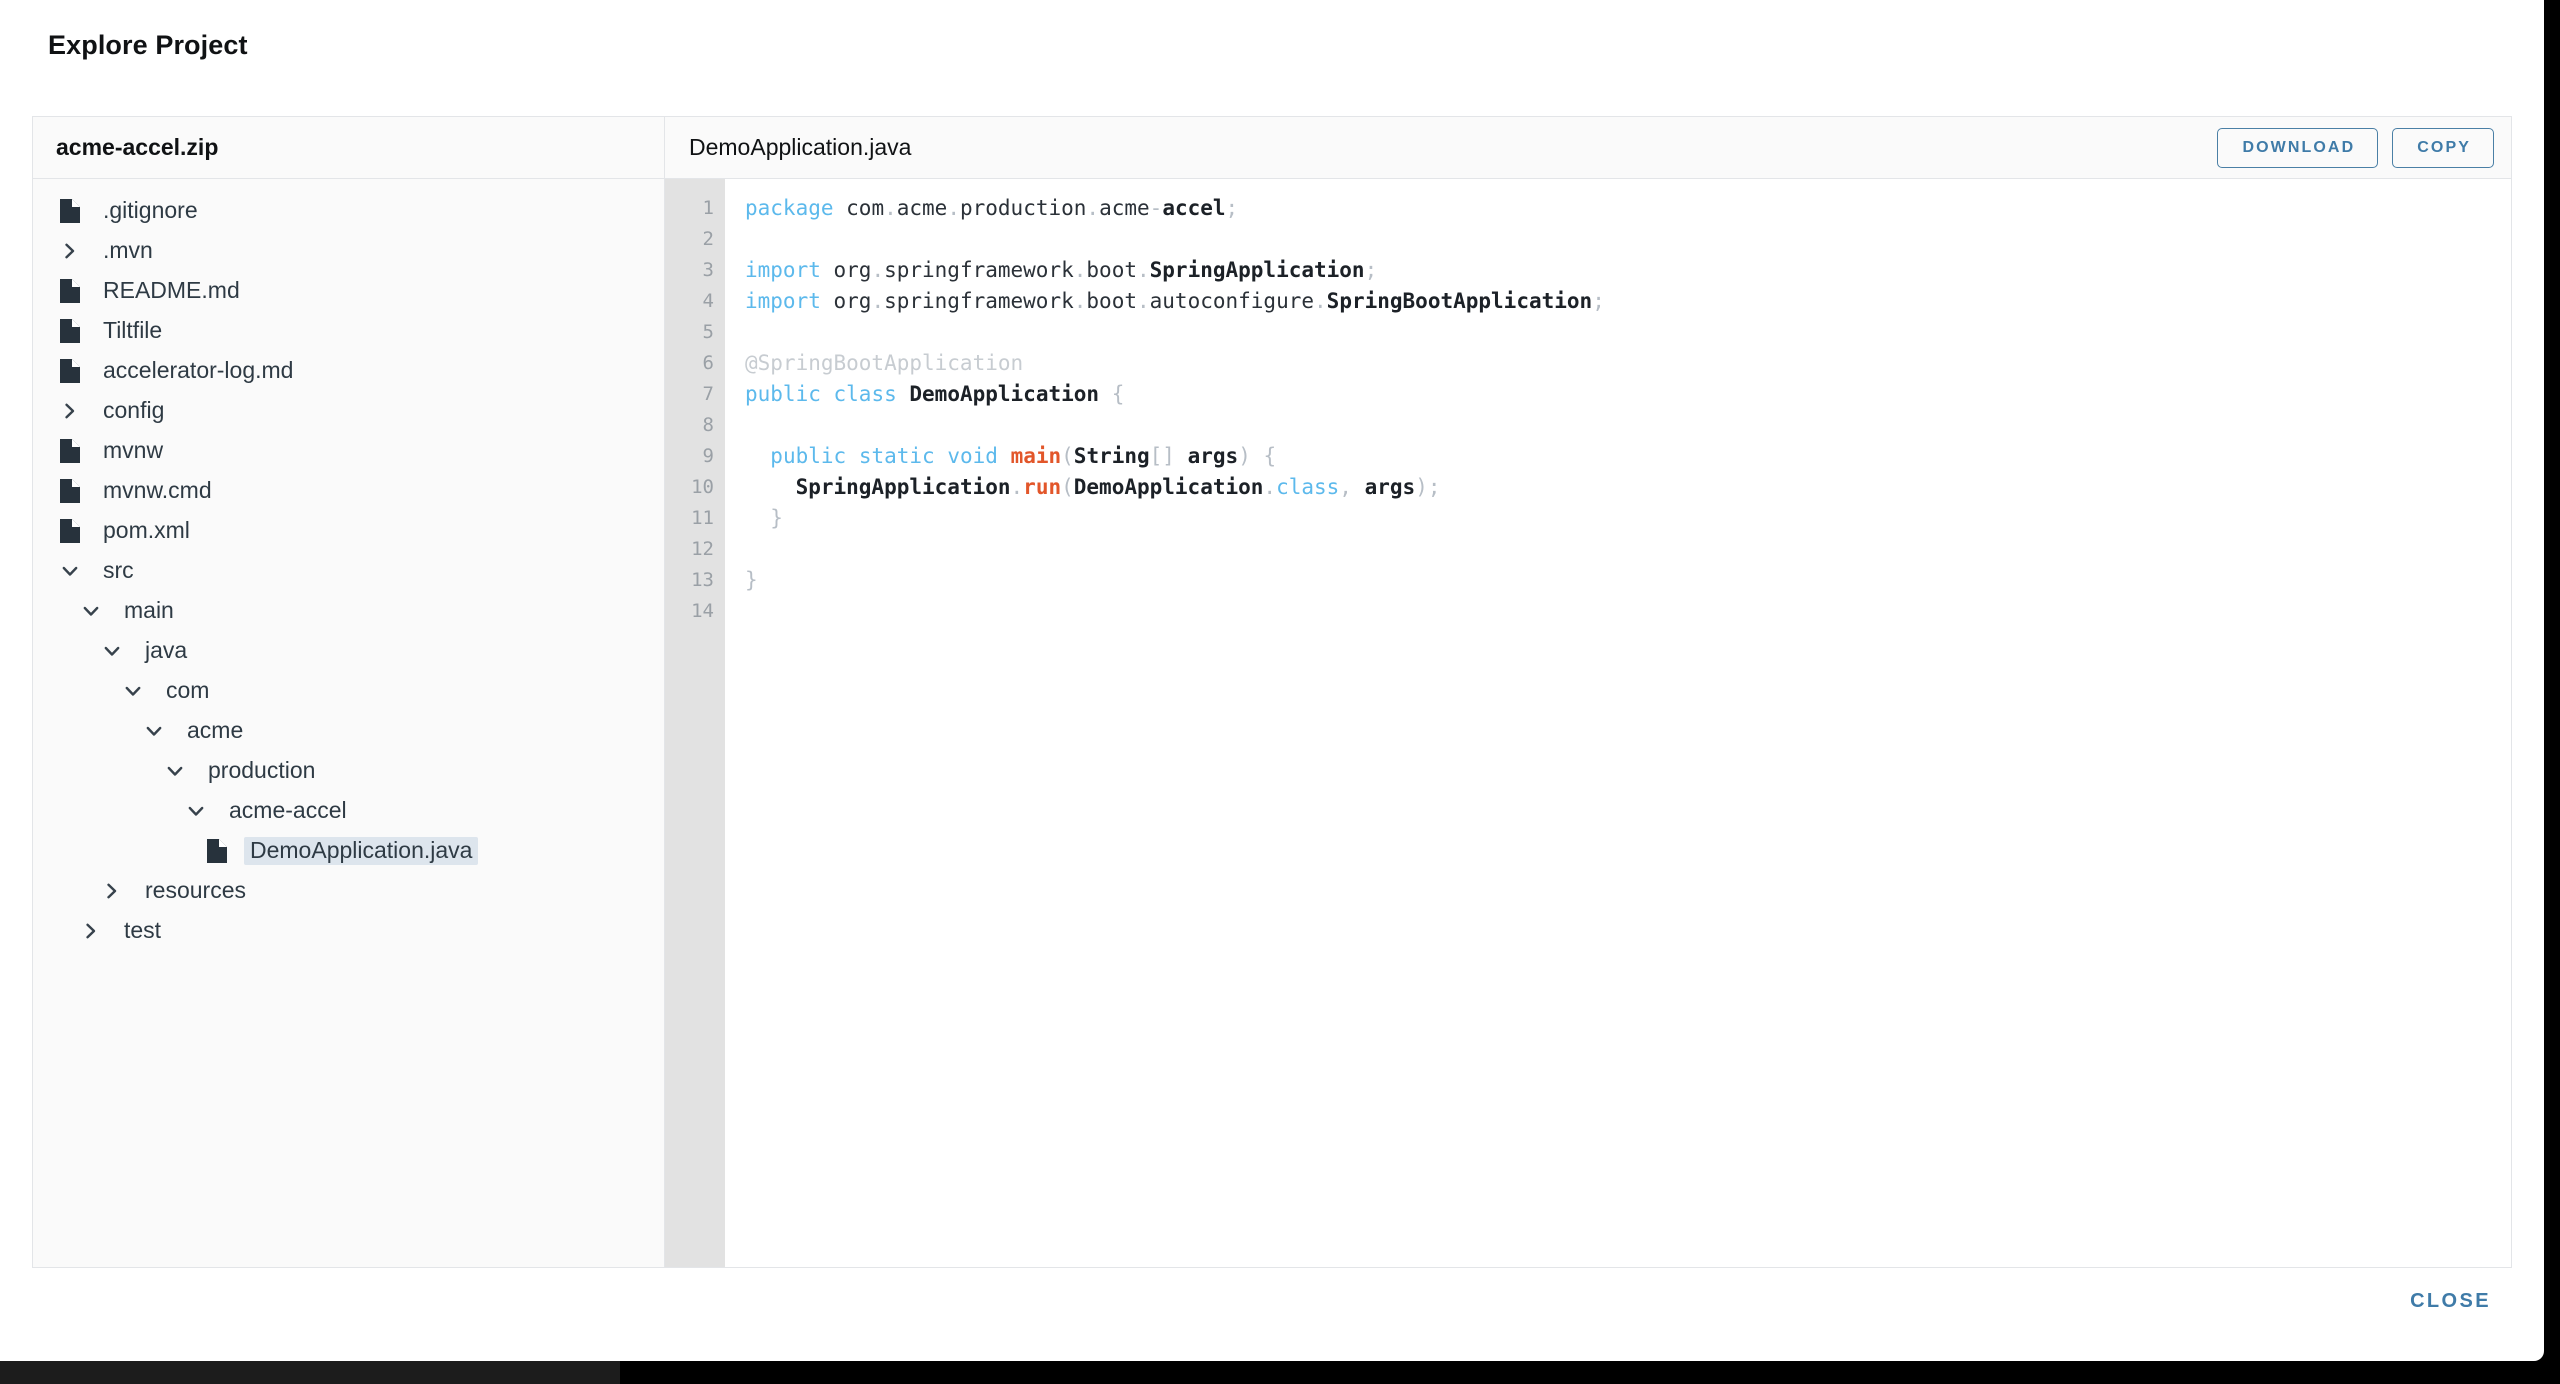 The width and height of the screenshot is (2560, 1384). Describe the element at coordinates (1628, 363) in the screenshot. I see `code-line: @SpringBootApplication` at that location.